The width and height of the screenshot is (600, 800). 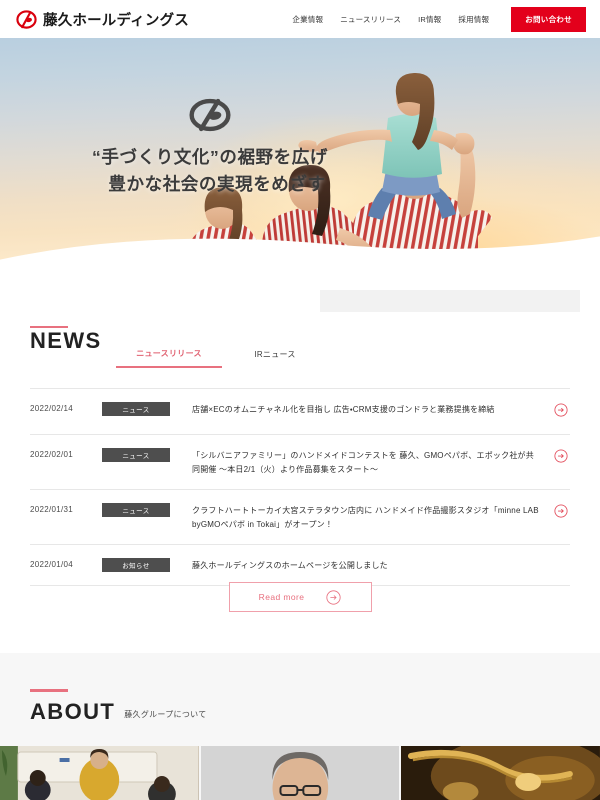 I want to click on nav-item-ir: IR情報, so click(x=429, y=19).